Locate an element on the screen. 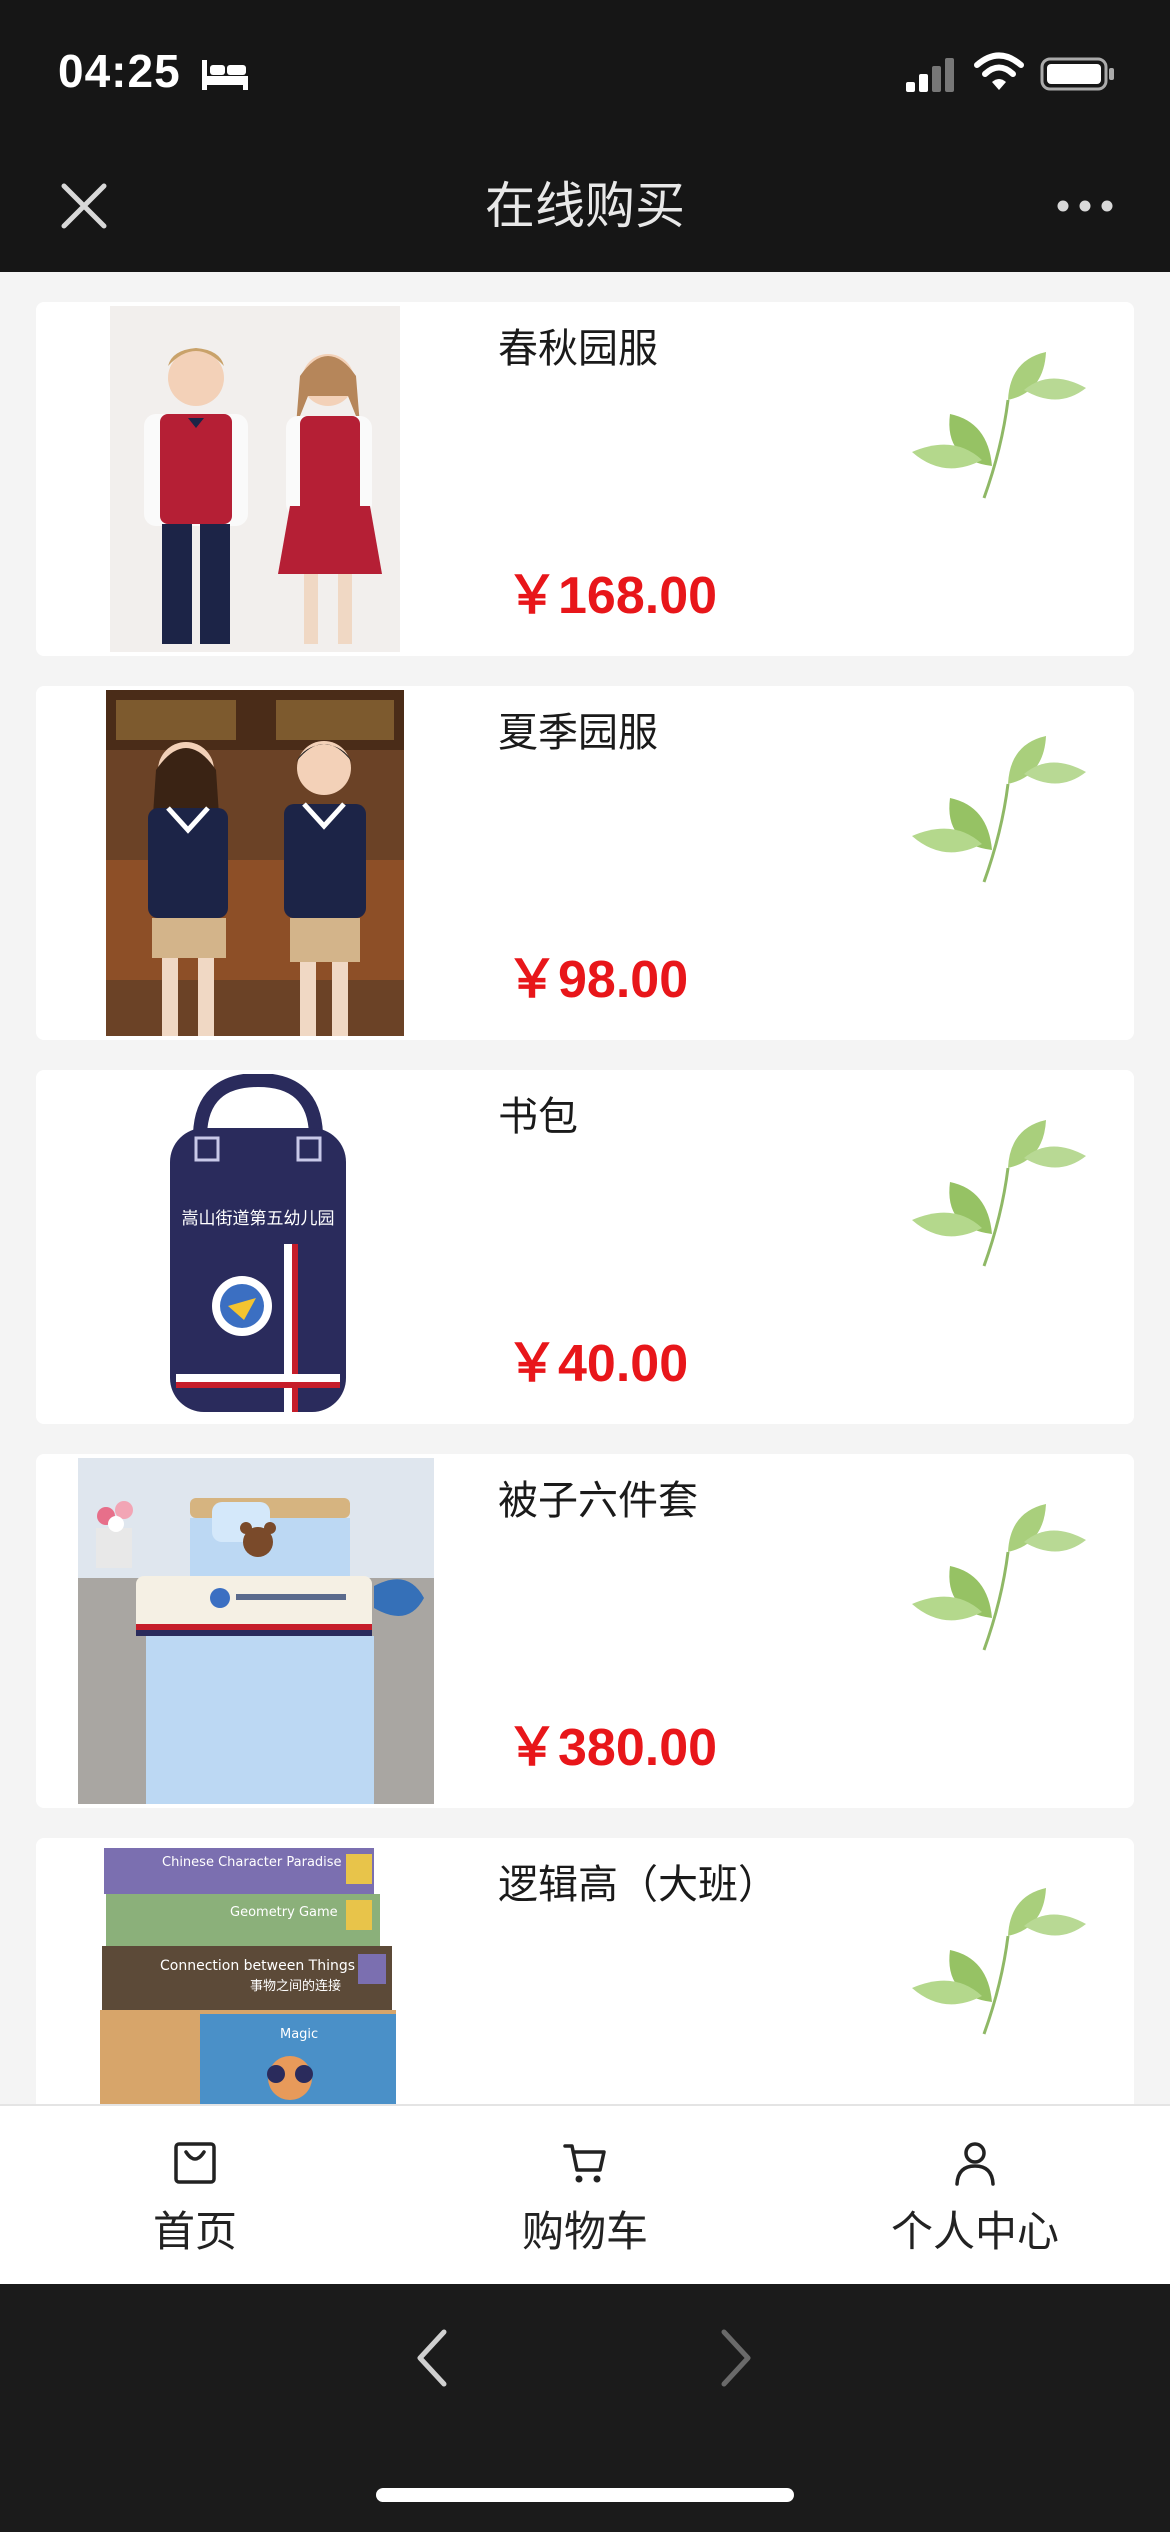 This screenshot has width=1170, height=2532. backpack-print: 嵩山街道第五幼儿园 is located at coordinates (258, 1219).